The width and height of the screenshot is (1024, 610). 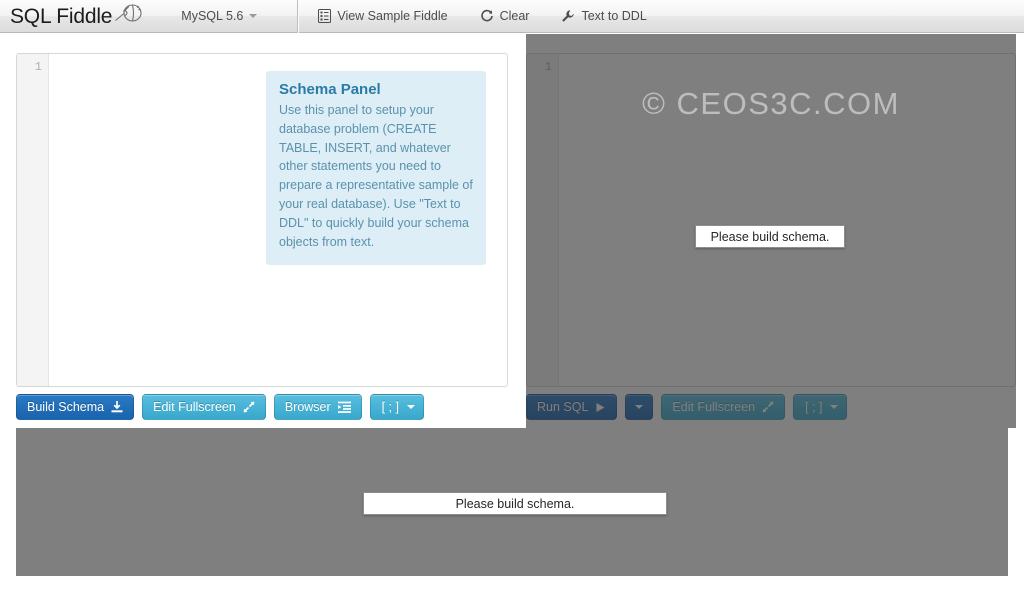 What do you see at coordinates (392, 16) in the screenshot?
I see `view-sample-fiddle-label: View Sample Fiddle` at bounding box center [392, 16].